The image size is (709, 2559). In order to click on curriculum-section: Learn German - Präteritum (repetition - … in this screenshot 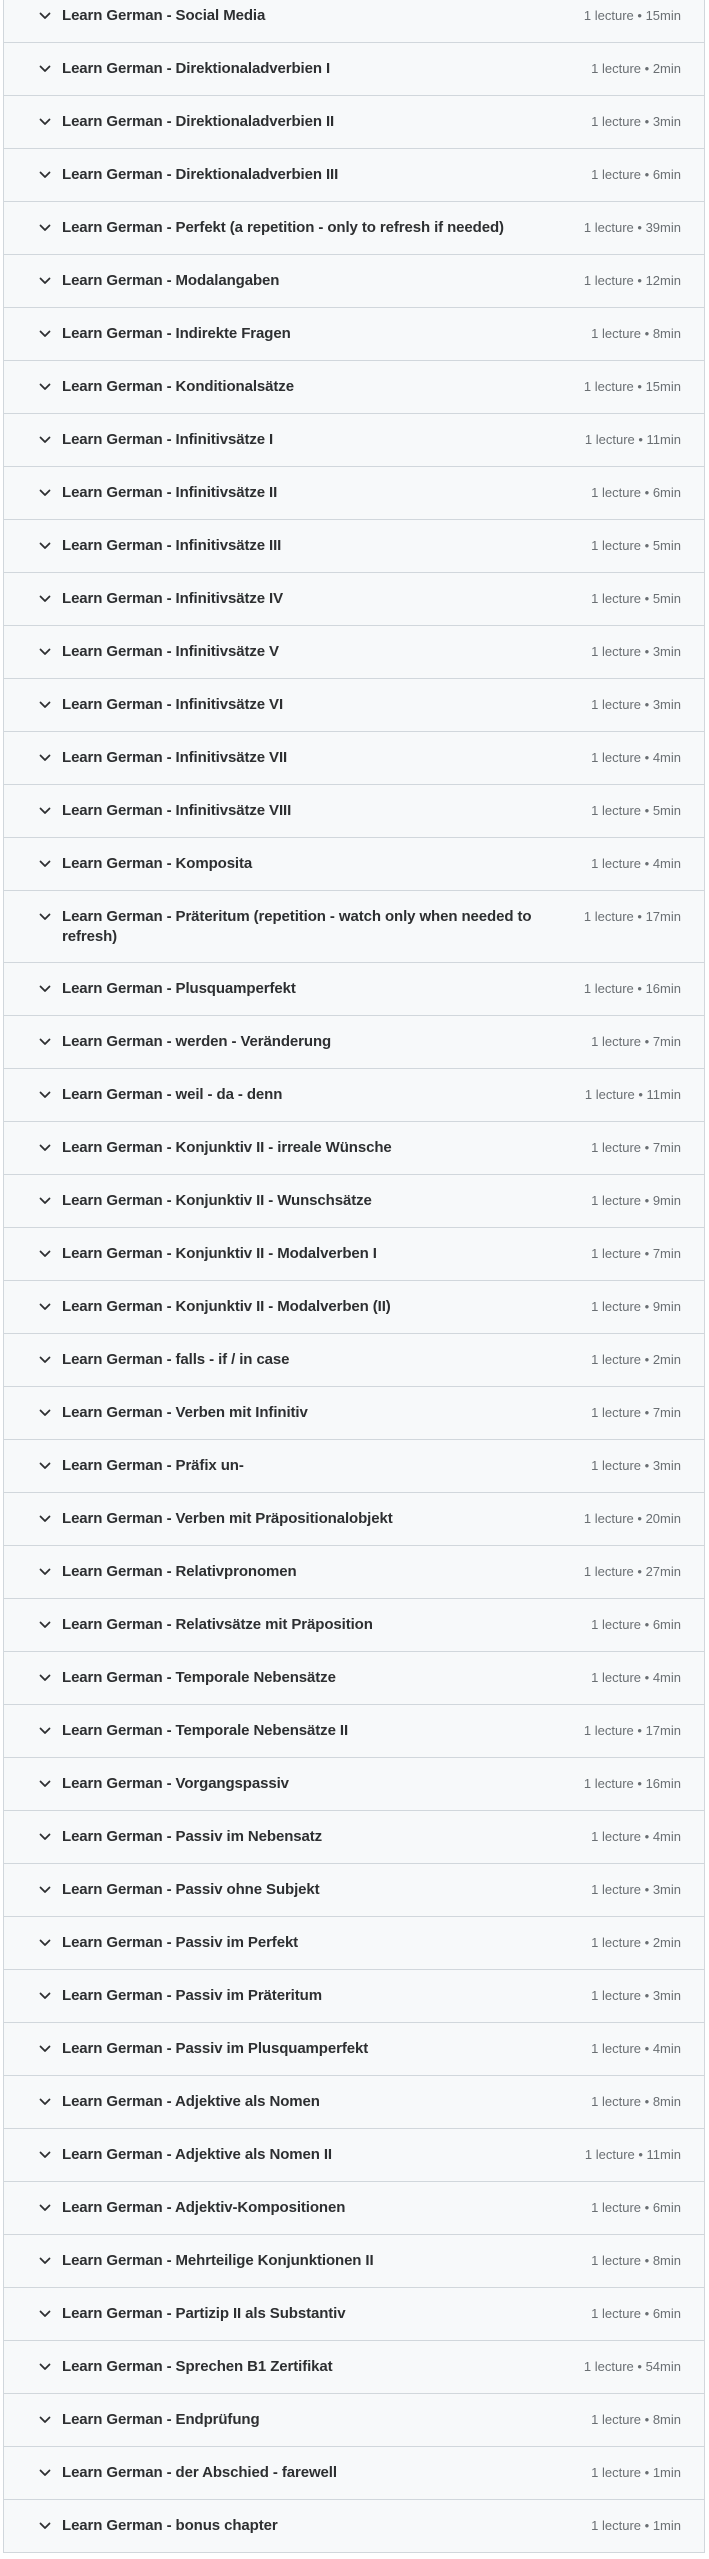, I will do `click(354, 926)`.